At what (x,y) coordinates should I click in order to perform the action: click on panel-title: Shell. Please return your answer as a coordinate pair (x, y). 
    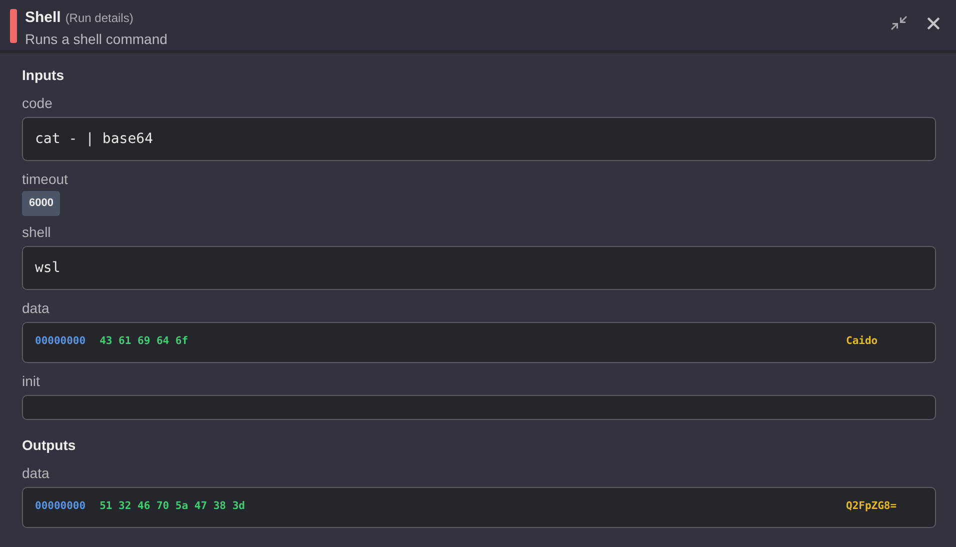
    Looking at the image, I should click on (43, 17).